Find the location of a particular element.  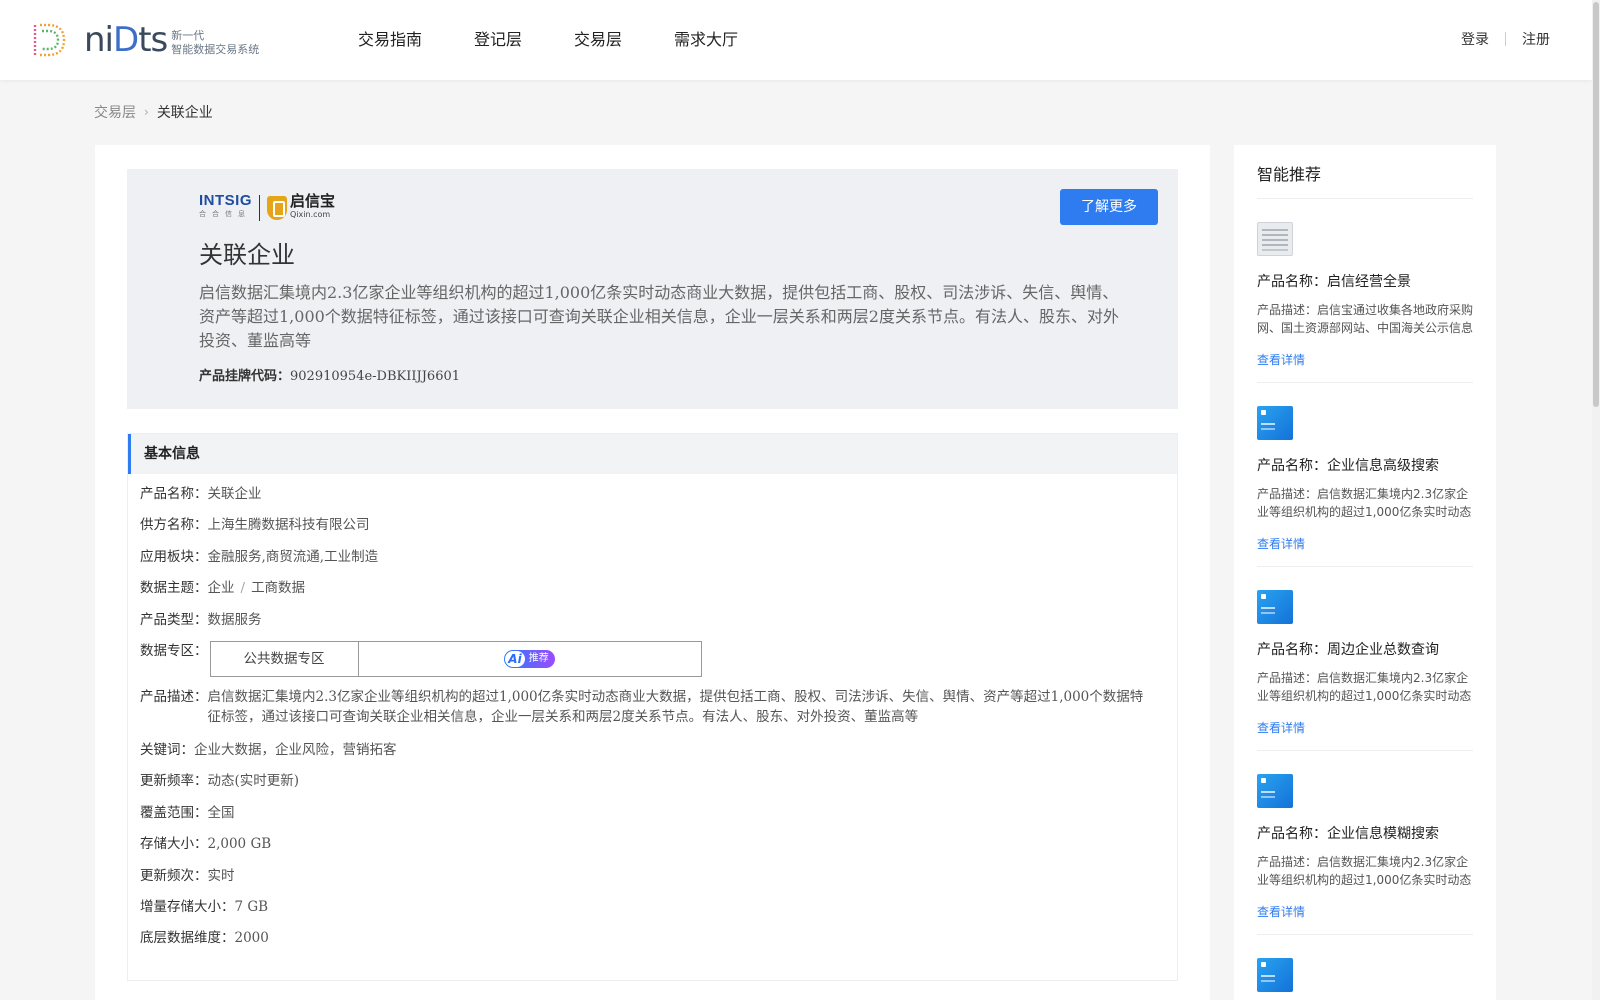

recommend-card is located at coordinates (1365, 967).